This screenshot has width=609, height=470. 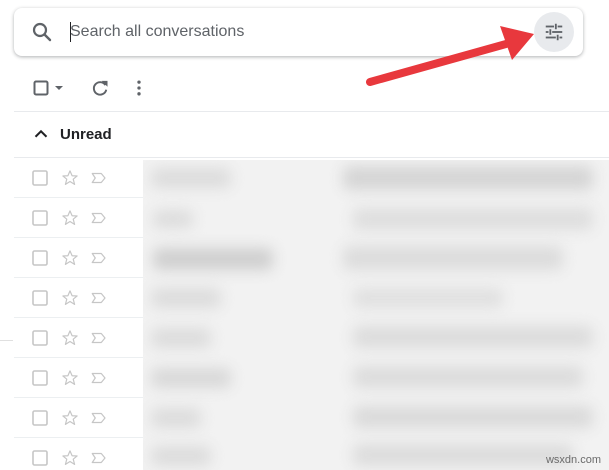 What do you see at coordinates (42, 32) in the screenshot?
I see `search-icon` at bounding box center [42, 32].